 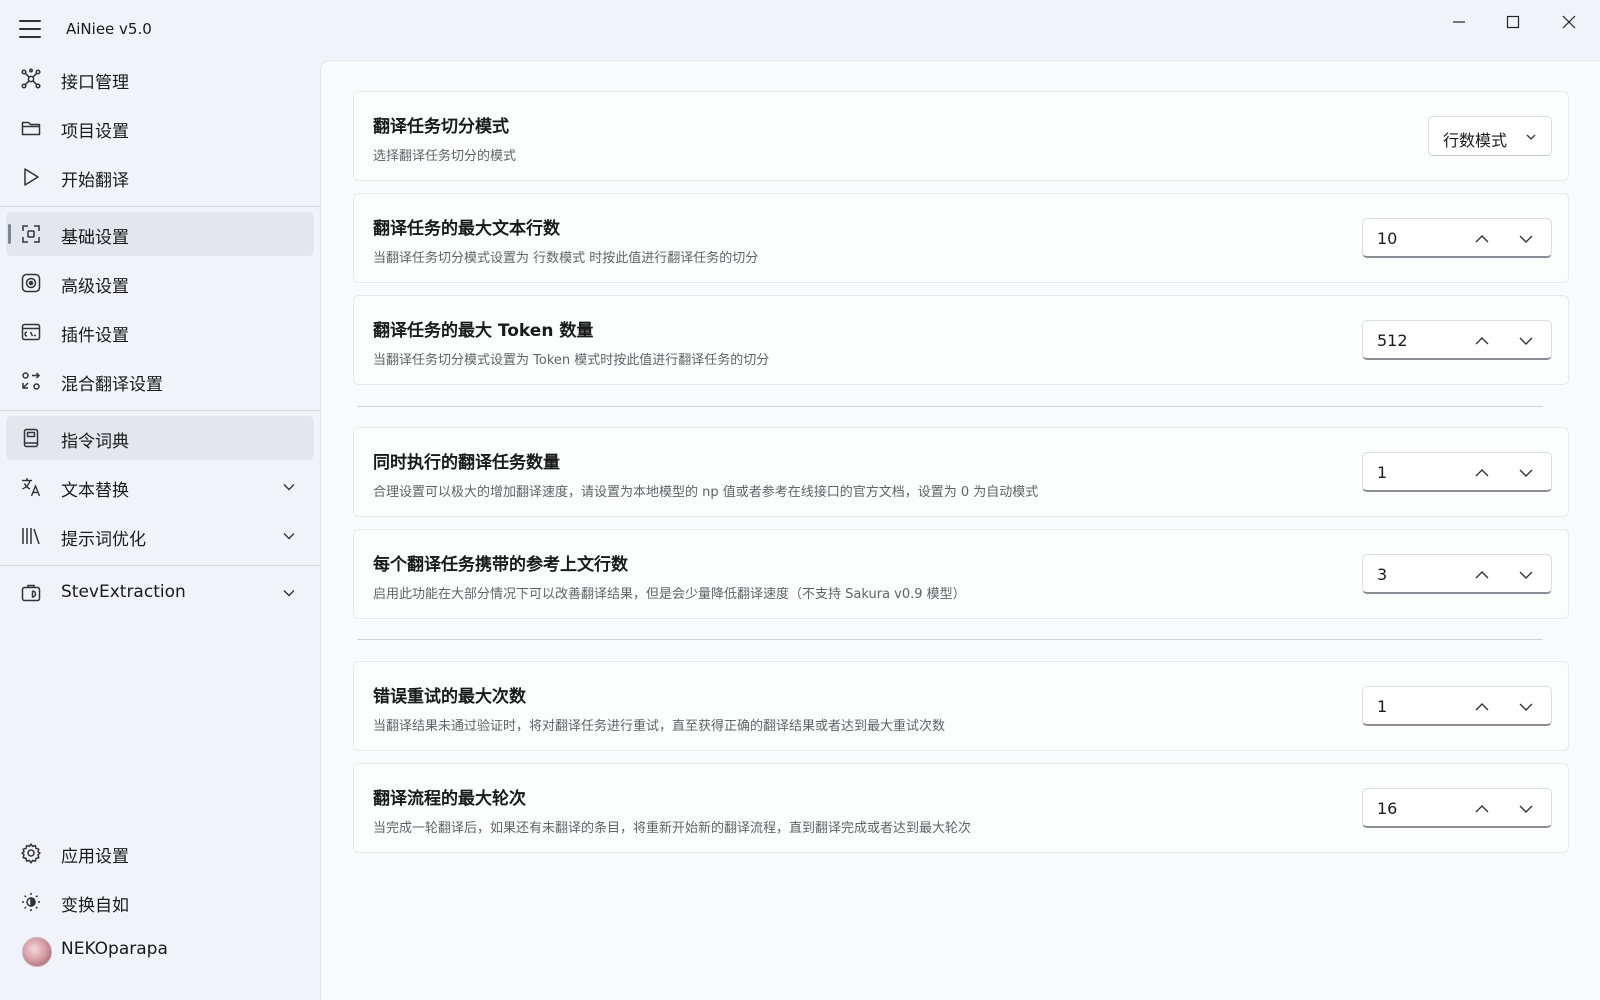 I want to click on sidebar-item-start-translation: 开始翻译, so click(x=160, y=177).